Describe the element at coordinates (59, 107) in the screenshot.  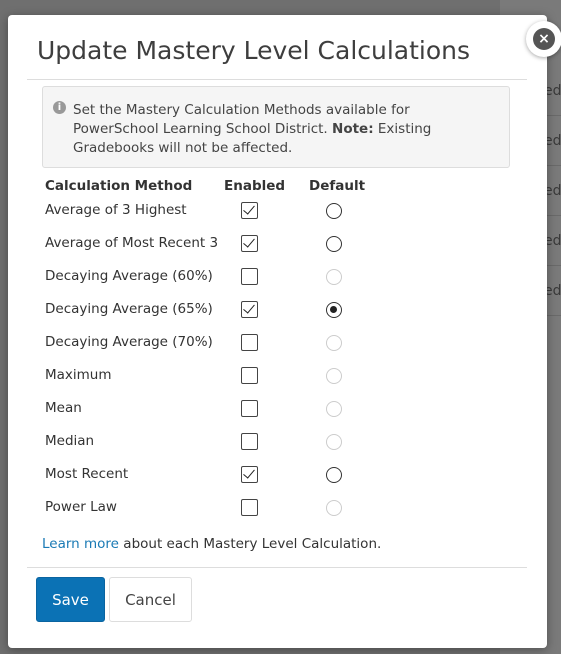
I see `info-icon: i` at that location.